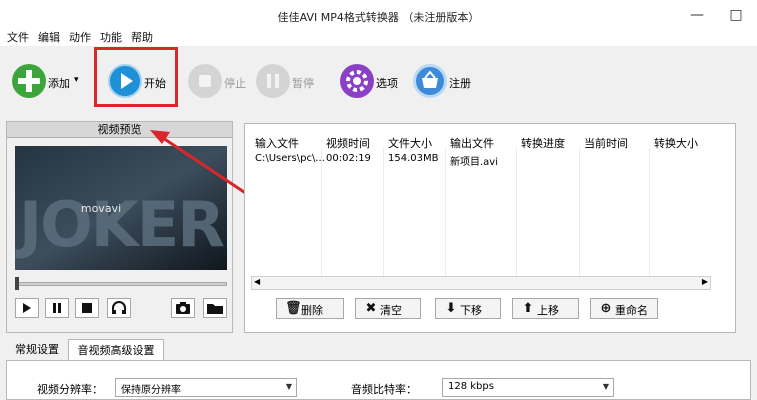 The width and height of the screenshot is (757, 400). Describe the element at coordinates (697, 15) in the screenshot. I see `minimize-button: —` at that location.